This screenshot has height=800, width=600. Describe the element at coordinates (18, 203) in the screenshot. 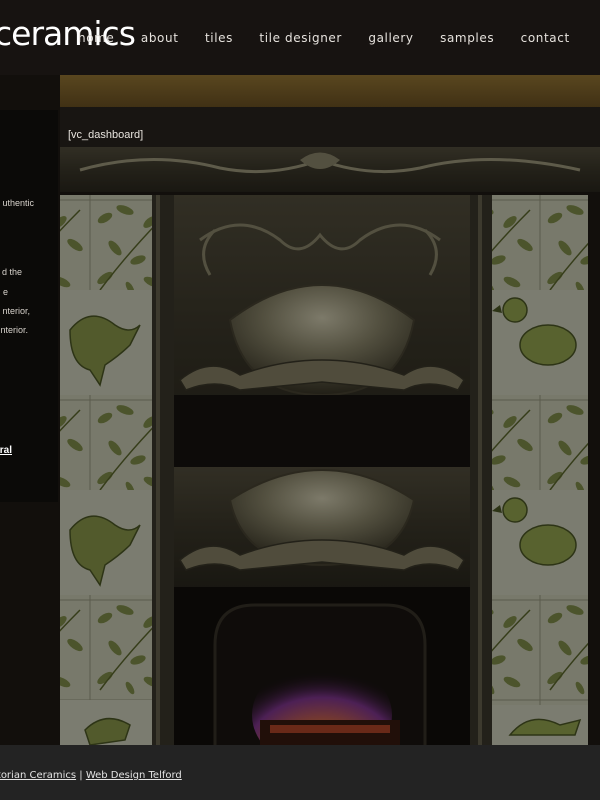

I see `sidebar-text-fragment: uthentic` at that location.